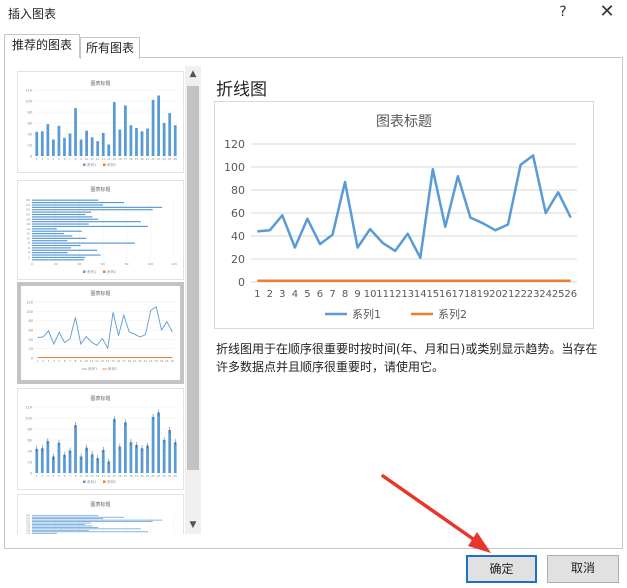  I want to click on x-tick-label: 6, so click(320, 294).